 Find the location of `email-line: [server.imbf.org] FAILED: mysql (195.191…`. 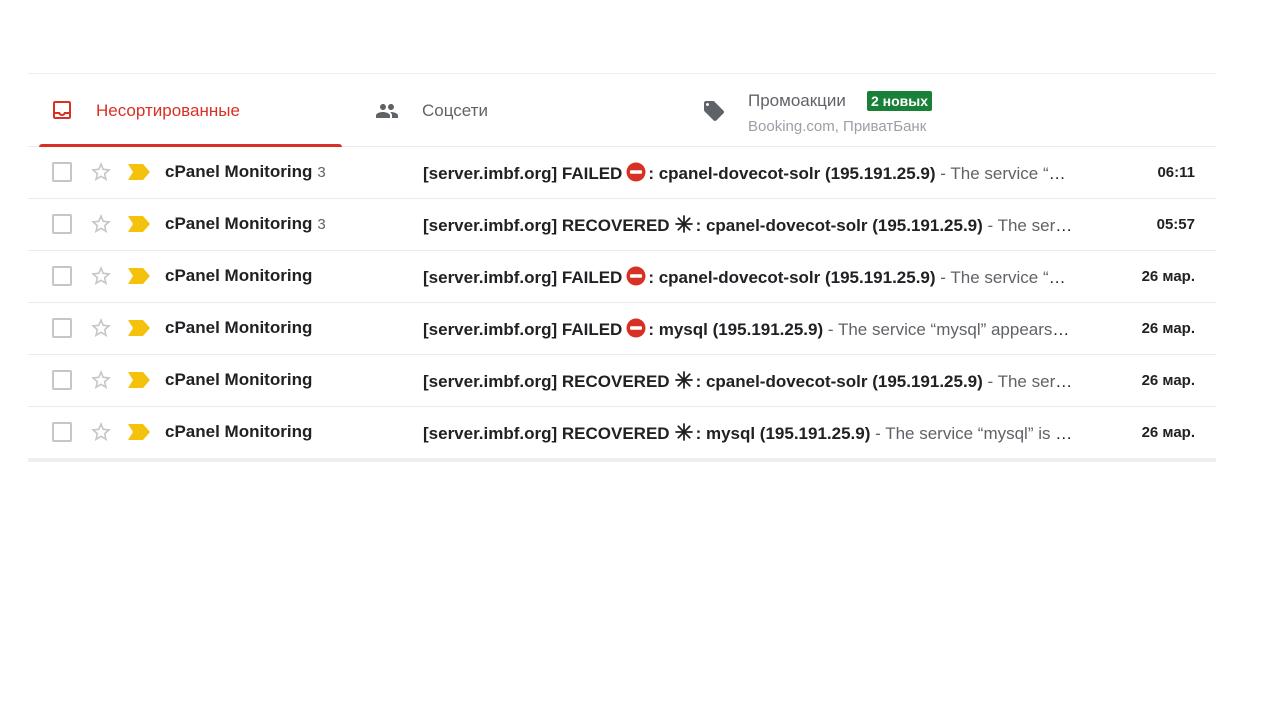

email-line: [server.imbf.org] FAILED: mysql (195.191… is located at coordinates (748, 329).